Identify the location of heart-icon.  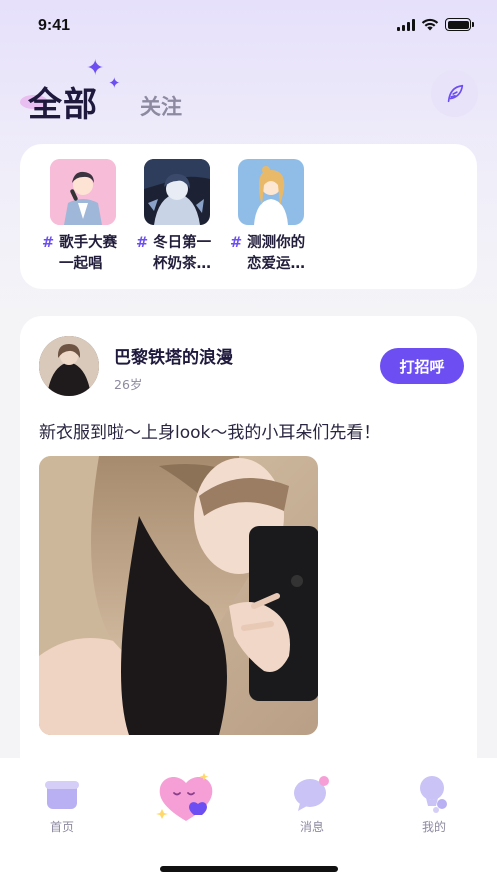
(184, 797).